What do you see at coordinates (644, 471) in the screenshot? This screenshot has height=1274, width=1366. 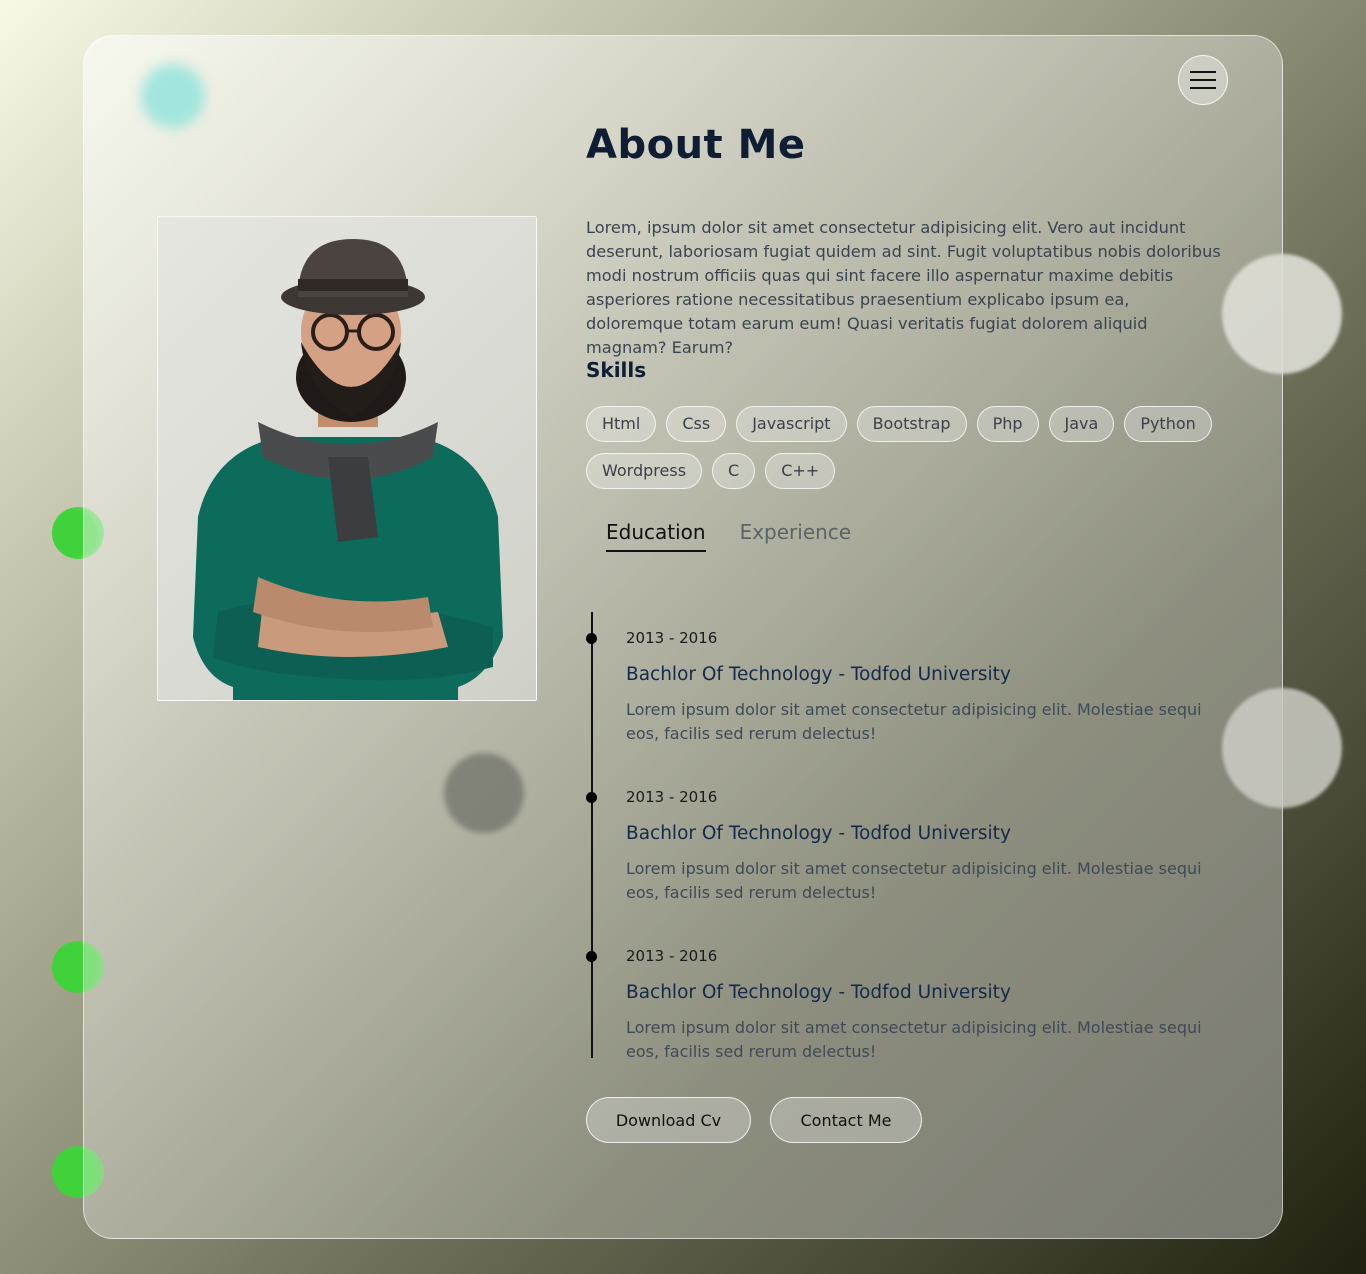 I see `skill-chip: Wordpress` at bounding box center [644, 471].